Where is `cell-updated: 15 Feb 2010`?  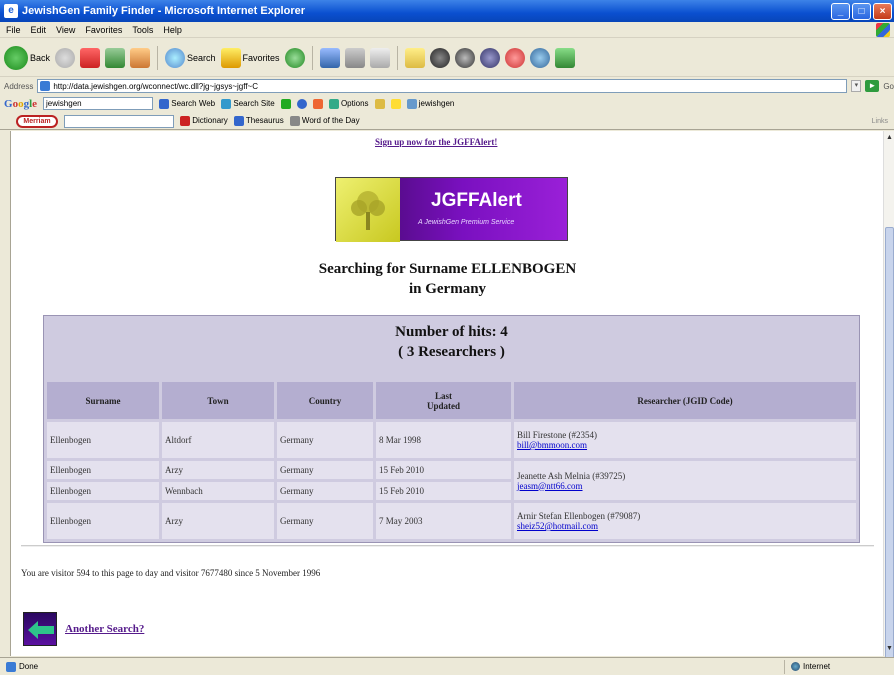 cell-updated: 15 Feb 2010 is located at coordinates (443, 470).